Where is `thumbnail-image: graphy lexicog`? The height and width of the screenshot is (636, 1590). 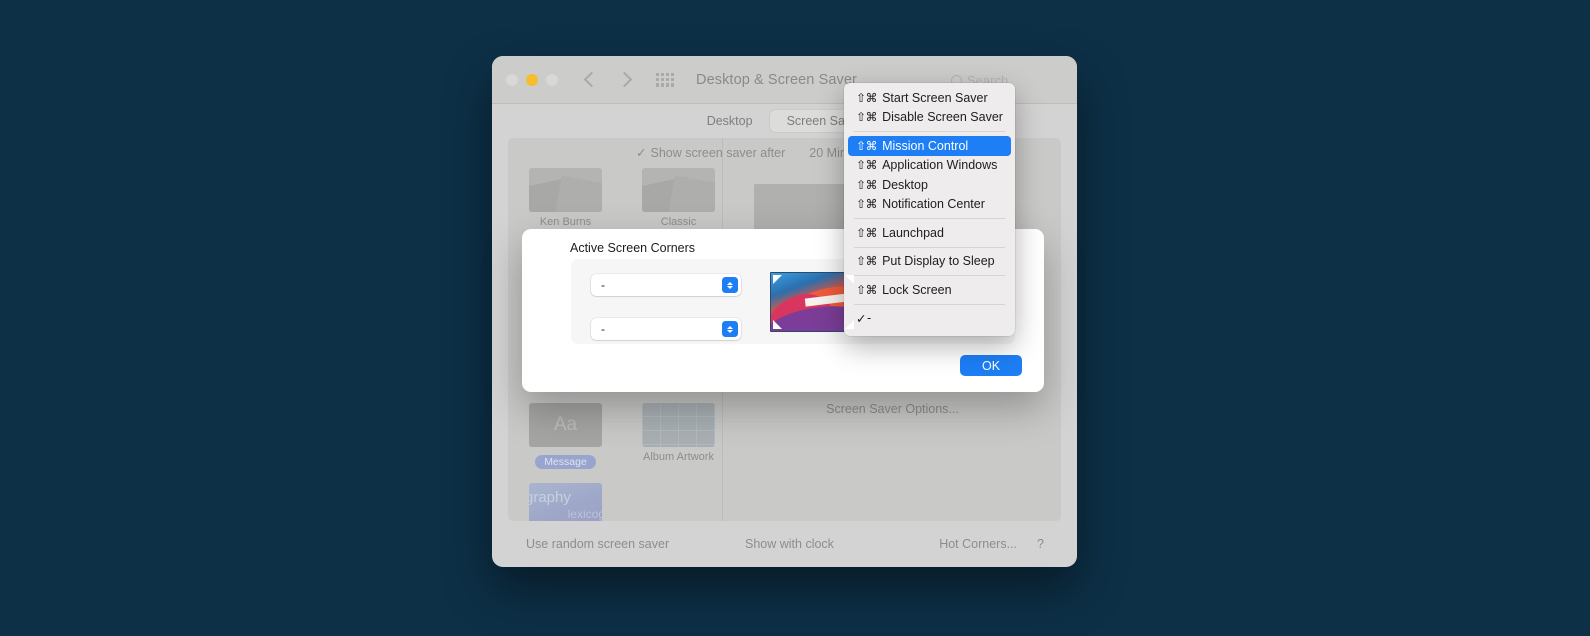
thumbnail-image: graphy lexicog is located at coordinates (565, 502).